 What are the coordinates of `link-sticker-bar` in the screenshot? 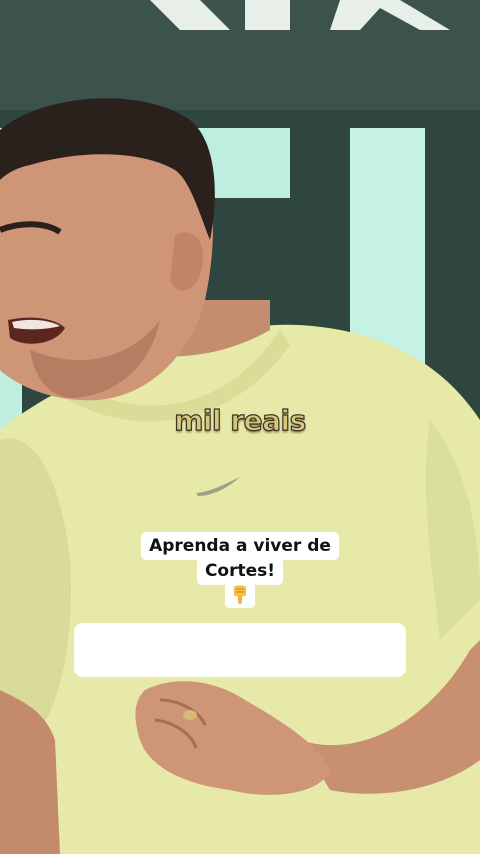 It's located at (240, 650).